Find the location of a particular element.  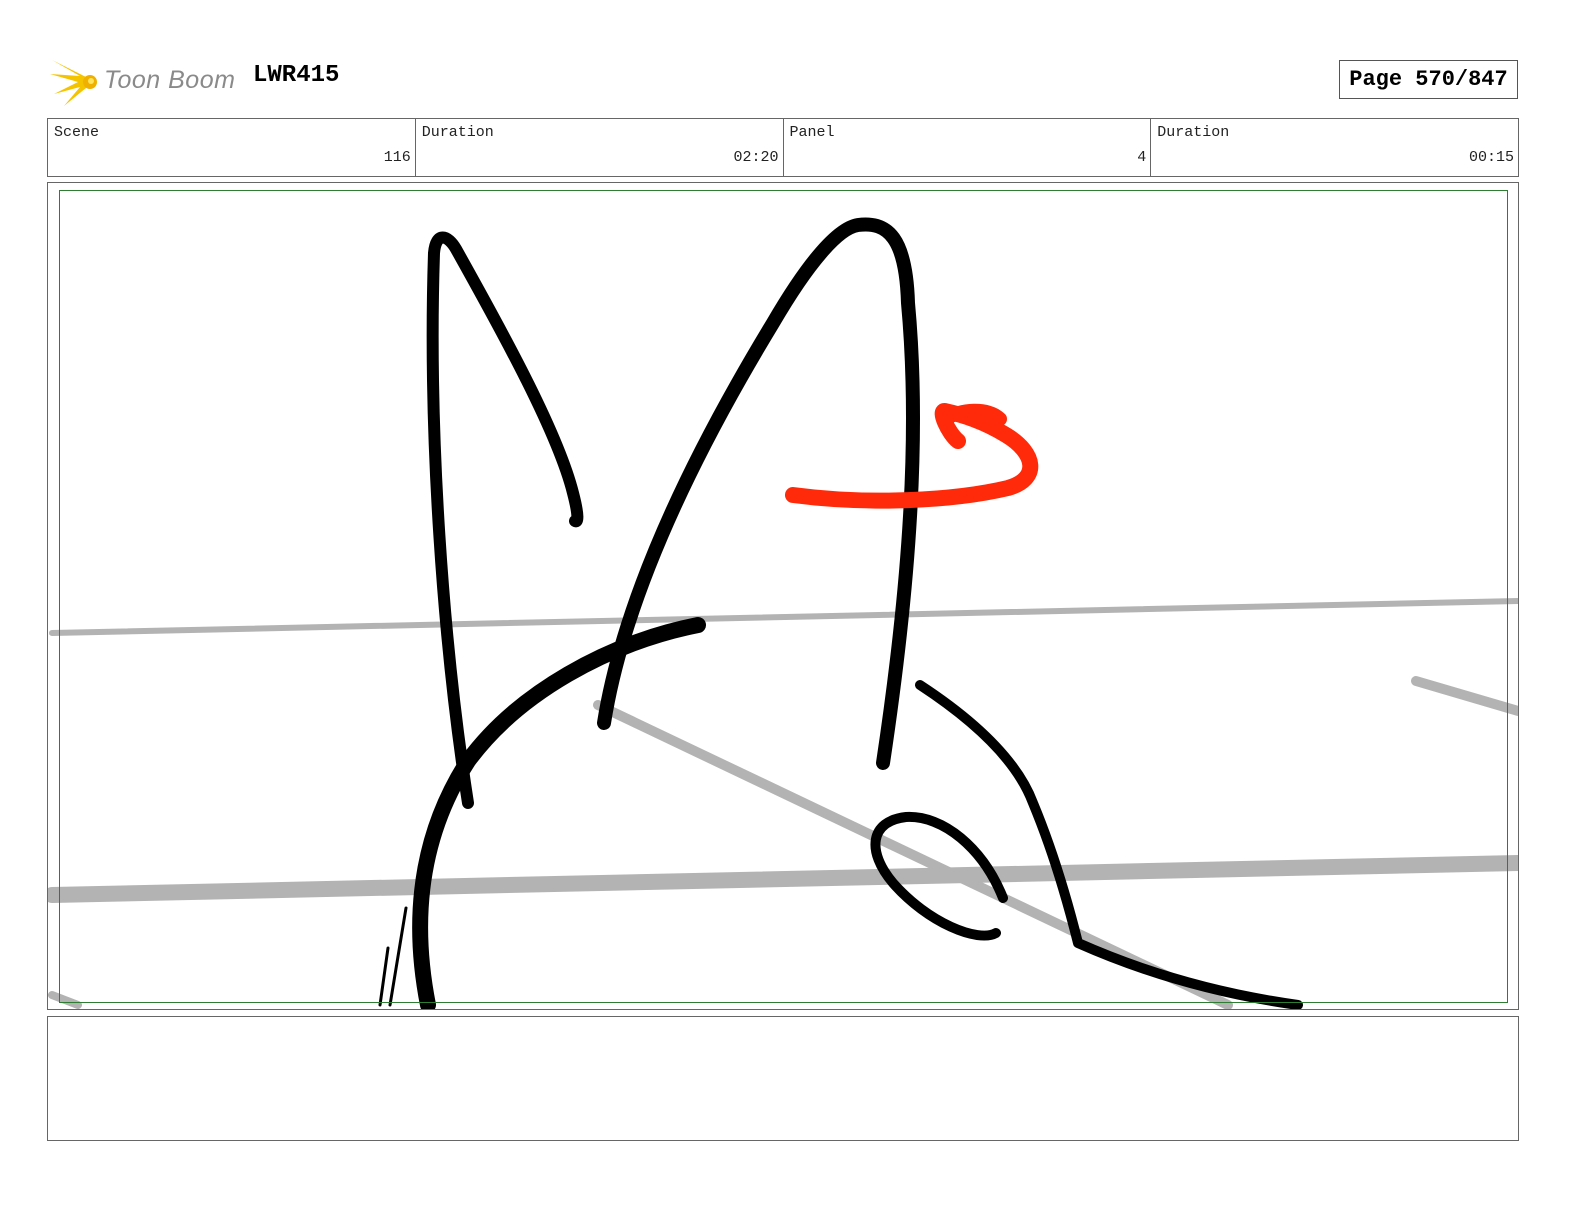

guide-line-upper is located at coordinates (783, 617).